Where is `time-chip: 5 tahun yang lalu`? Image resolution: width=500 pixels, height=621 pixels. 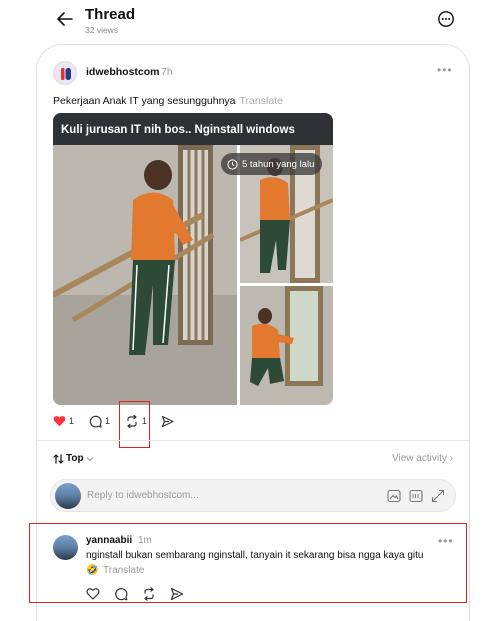
time-chip: 5 tahun yang lalu is located at coordinates (272, 164).